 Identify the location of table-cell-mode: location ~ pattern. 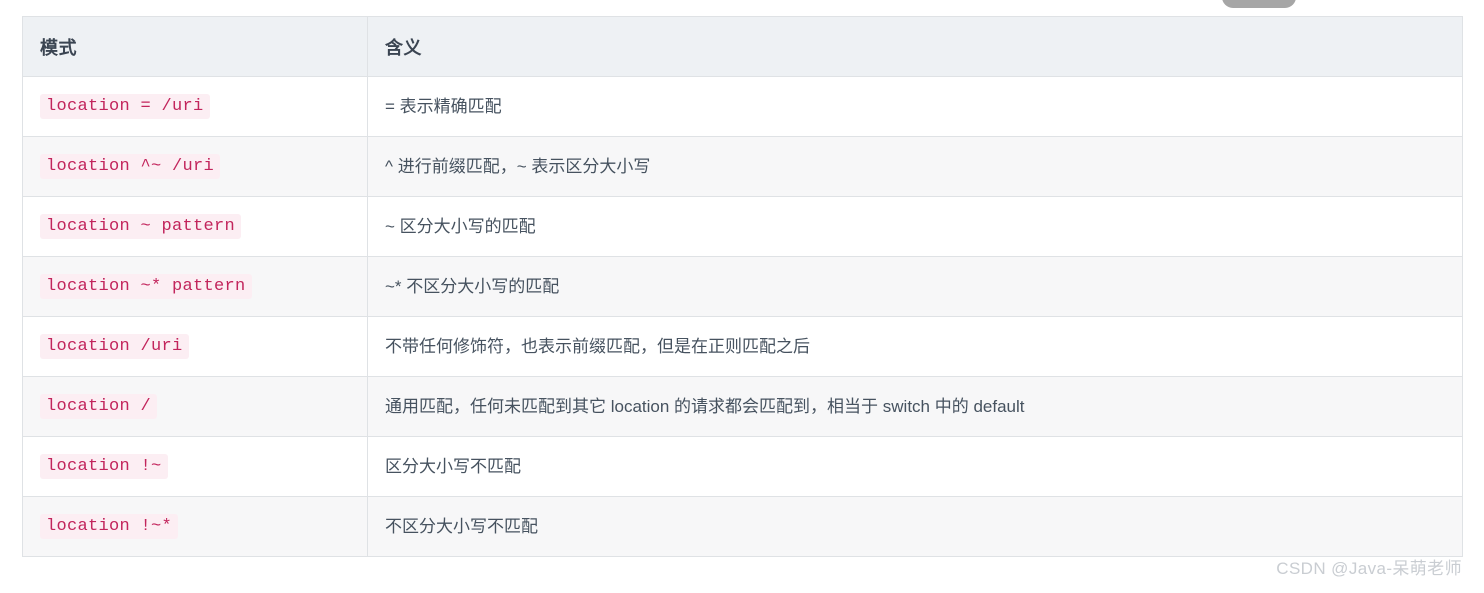
(195, 226).